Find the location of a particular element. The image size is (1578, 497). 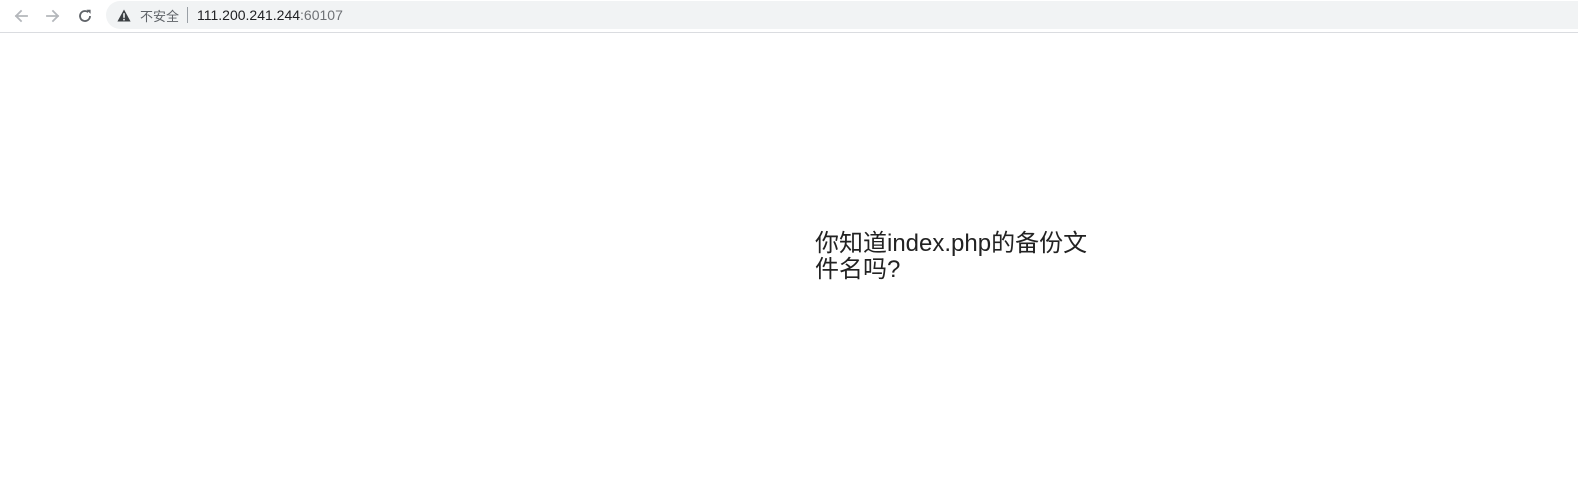

reload-button is located at coordinates (85, 16).